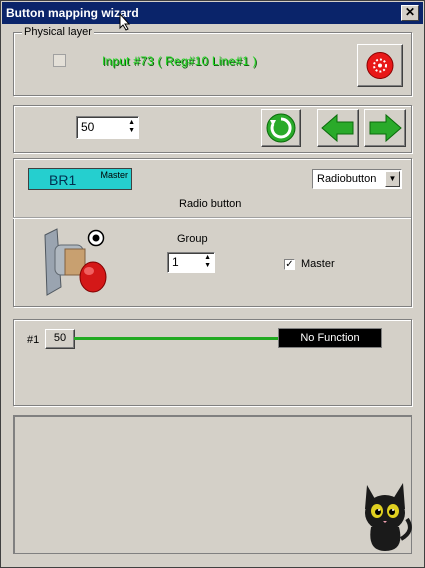  I want to click on stop-button, so click(380, 65).